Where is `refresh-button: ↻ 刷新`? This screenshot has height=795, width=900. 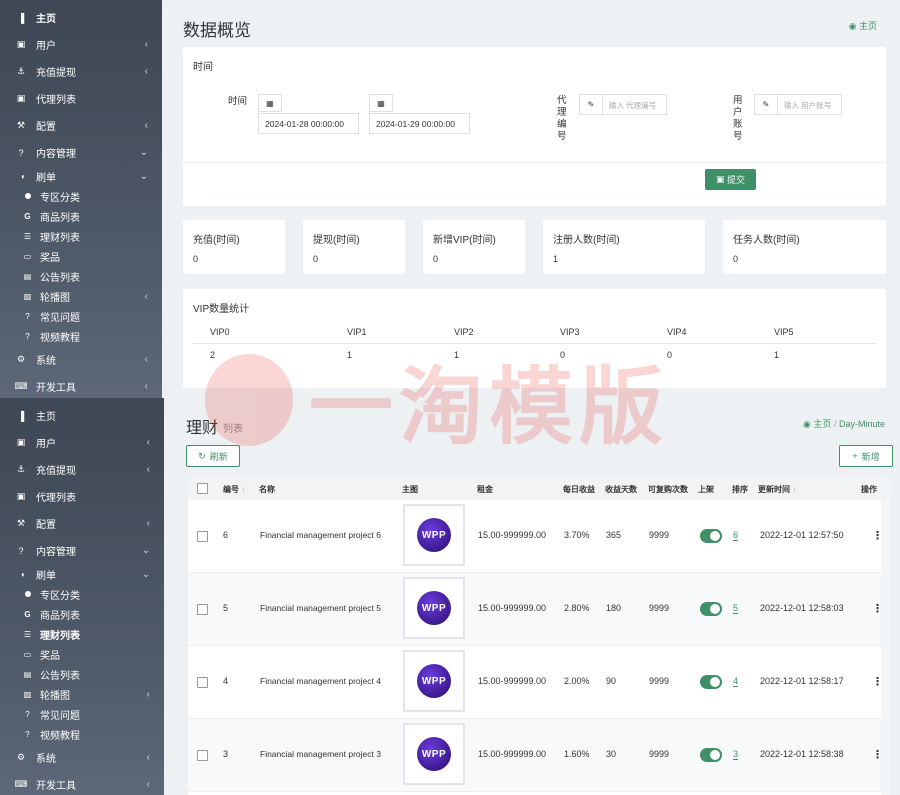
refresh-button: ↻ 刷新 is located at coordinates (213, 456).